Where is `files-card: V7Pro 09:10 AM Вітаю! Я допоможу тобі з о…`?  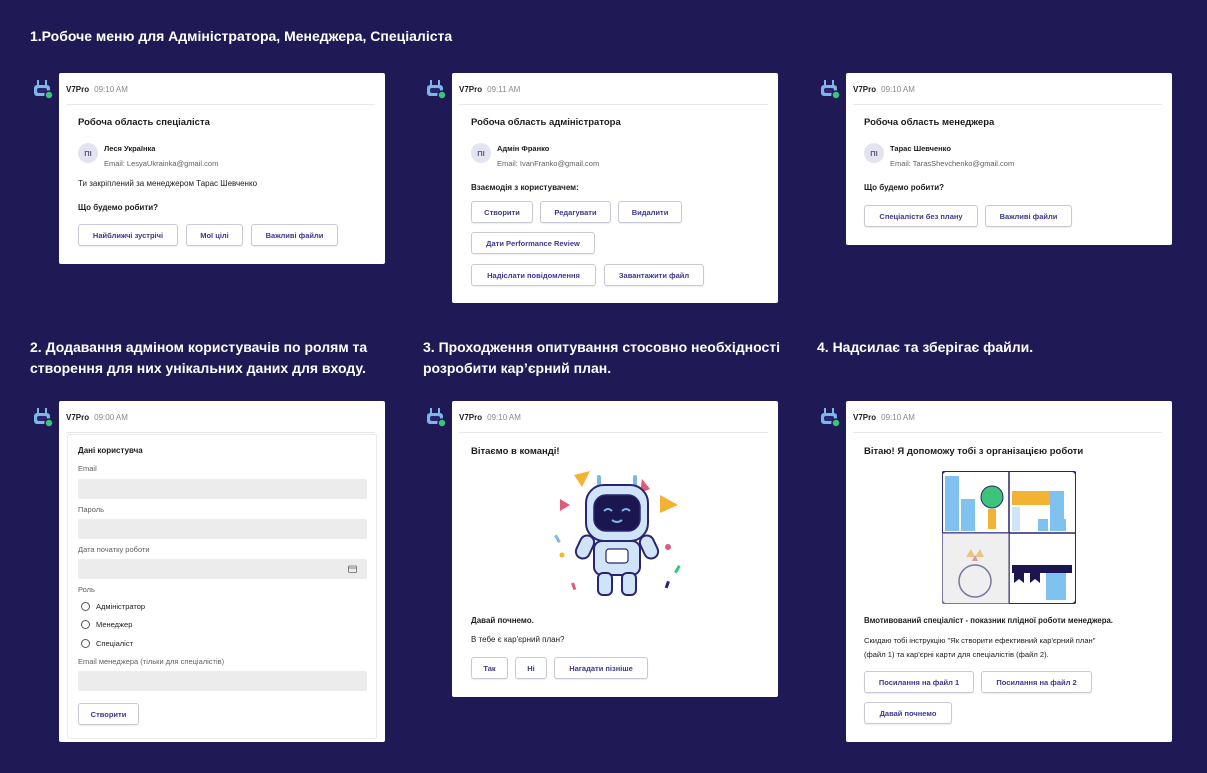 files-card: V7Pro 09:10 AM Вітаю! Я допоможу тобі з о… is located at coordinates (1009, 571).